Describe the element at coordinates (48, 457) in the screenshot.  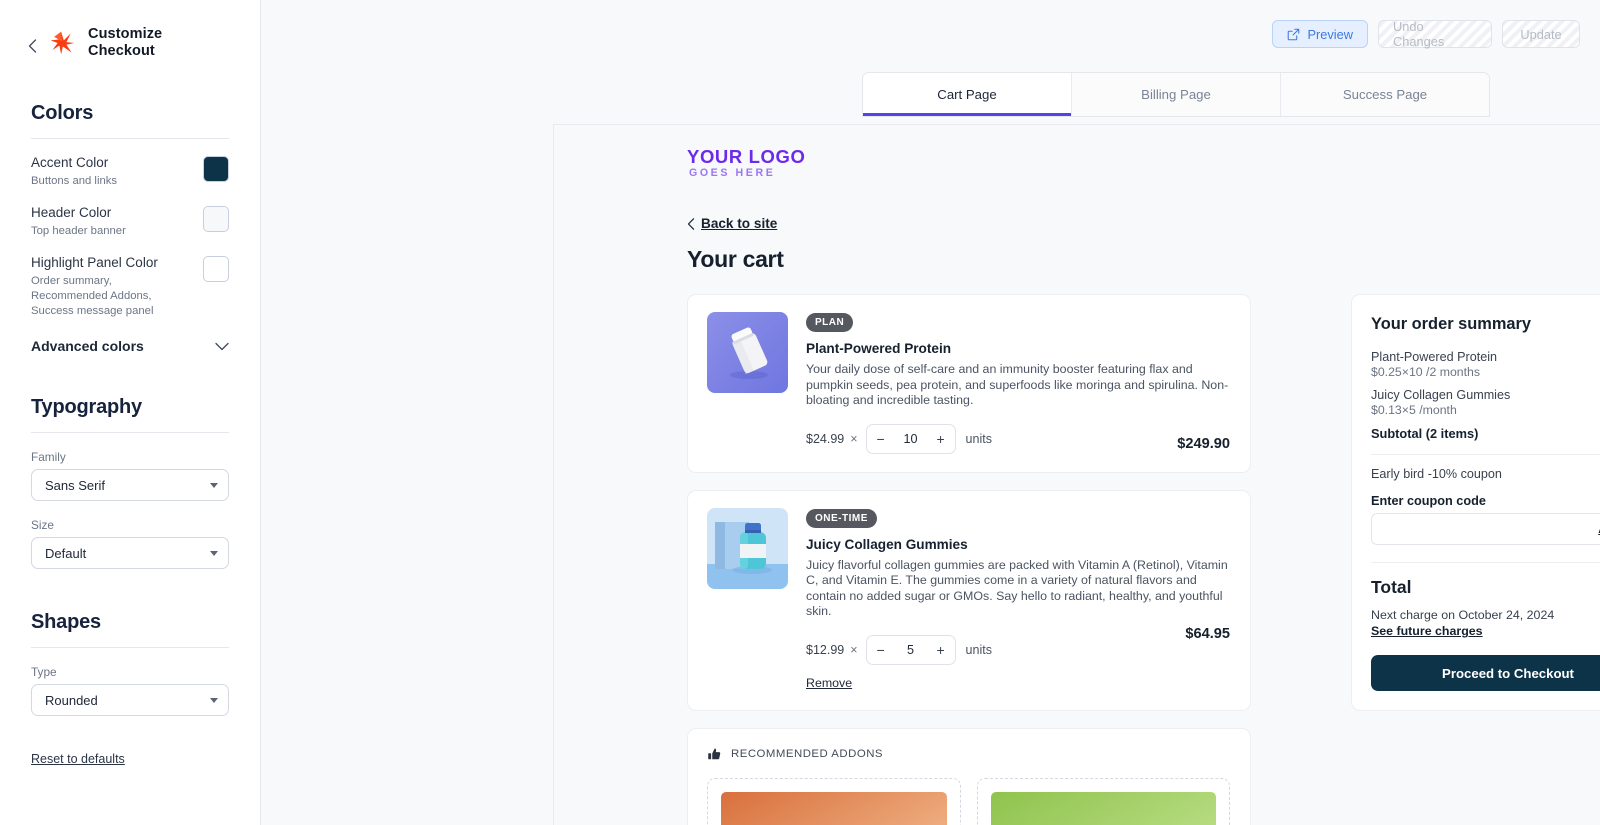
I see `font-family-label: Family` at that location.